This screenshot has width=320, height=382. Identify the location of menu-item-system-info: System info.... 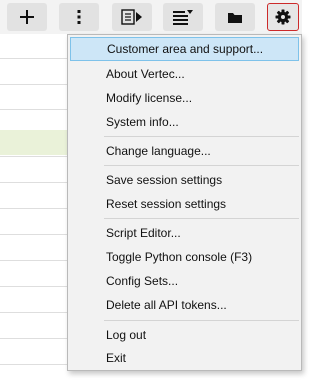
(184, 122).